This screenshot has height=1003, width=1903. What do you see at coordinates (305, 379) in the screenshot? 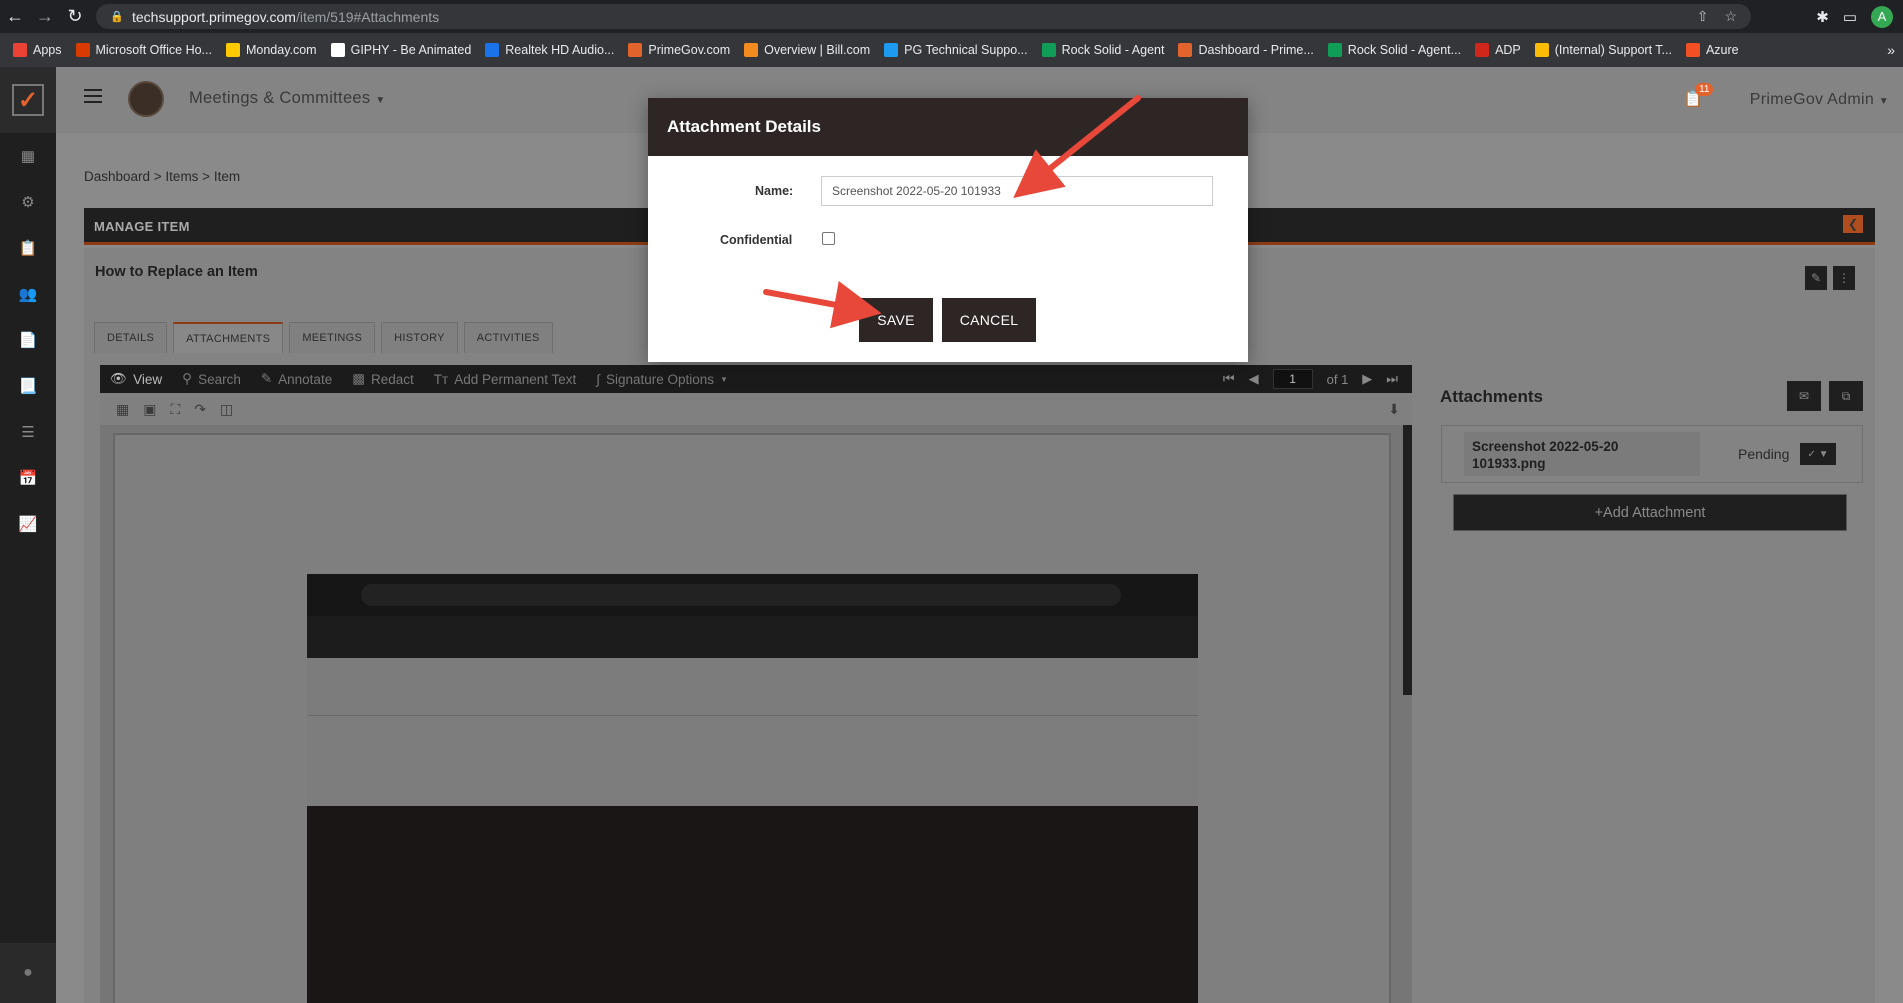
I see `annotate-label: Annotate` at bounding box center [305, 379].